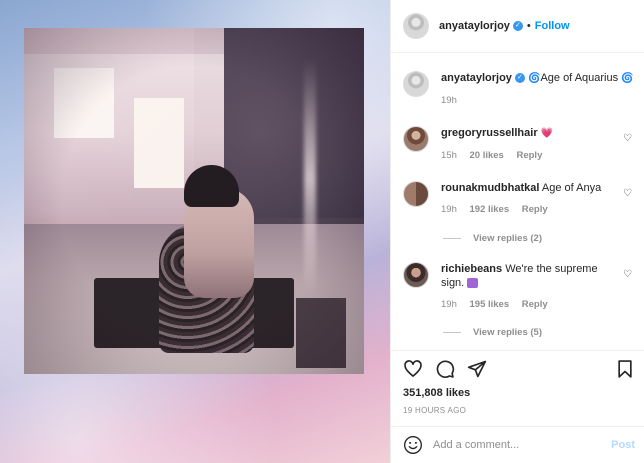 The height and width of the screenshot is (463, 644). What do you see at coordinates (490, 209) in the screenshot?
I see `comment-likes: 192 likes` at bounding box center [490, 209].